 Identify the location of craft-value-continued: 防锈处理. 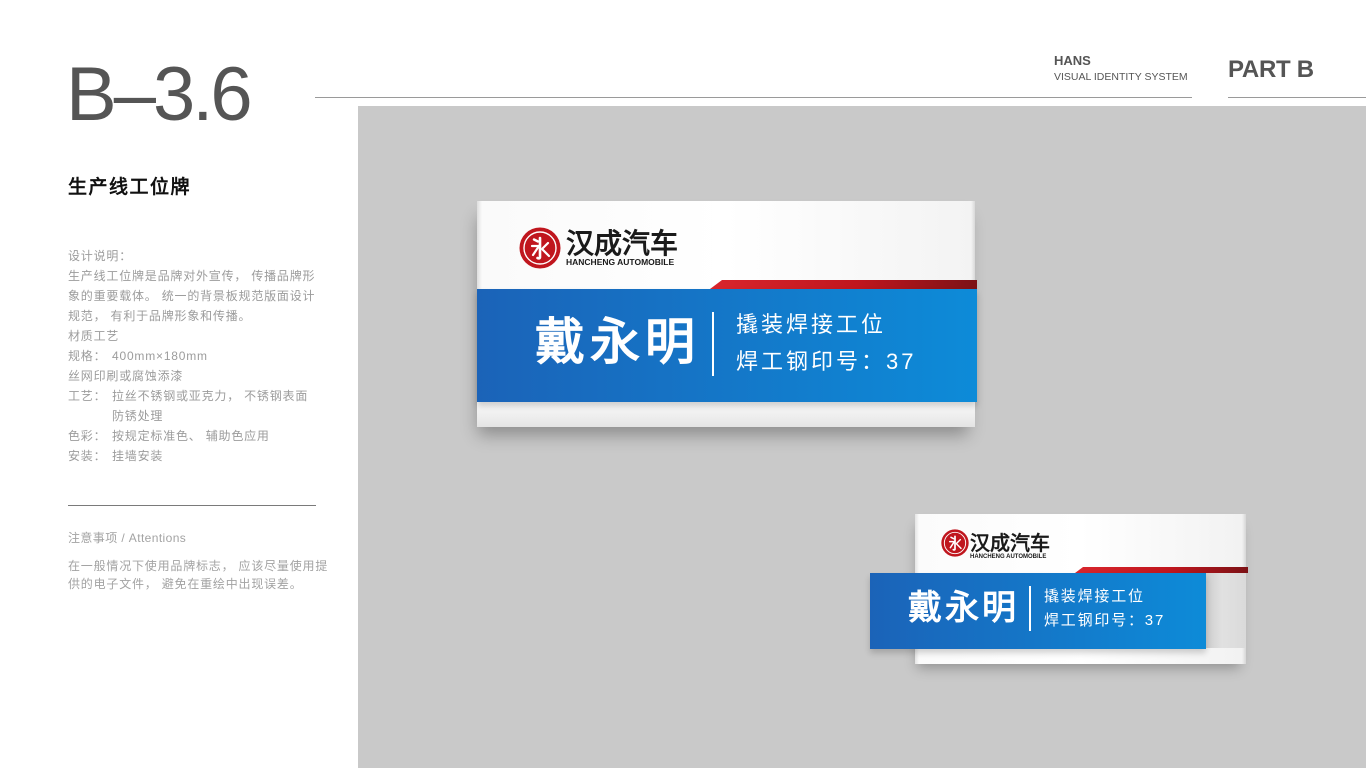
(138, 416).